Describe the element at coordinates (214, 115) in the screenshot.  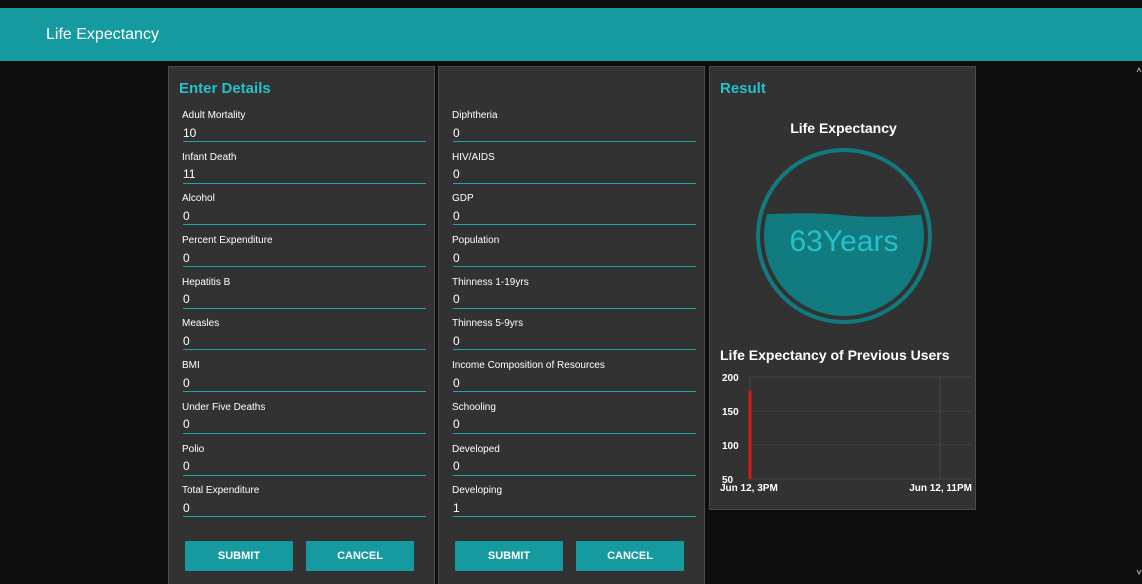
I see `field-label: Adult Mortality` at that location.